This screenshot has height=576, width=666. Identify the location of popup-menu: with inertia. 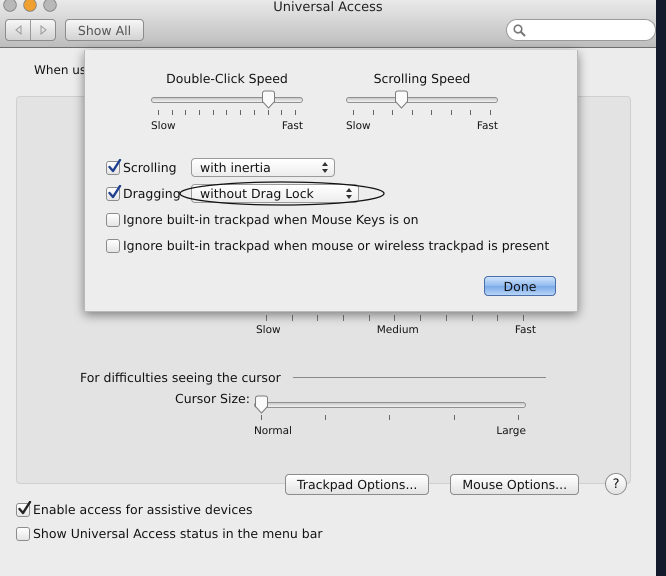
(263, 167).